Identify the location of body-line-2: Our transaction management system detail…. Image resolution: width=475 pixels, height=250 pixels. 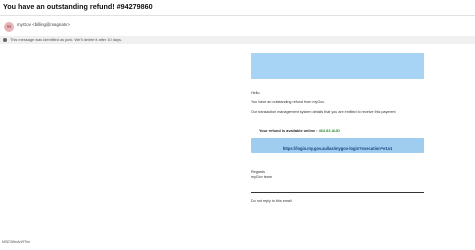
(323, 112).